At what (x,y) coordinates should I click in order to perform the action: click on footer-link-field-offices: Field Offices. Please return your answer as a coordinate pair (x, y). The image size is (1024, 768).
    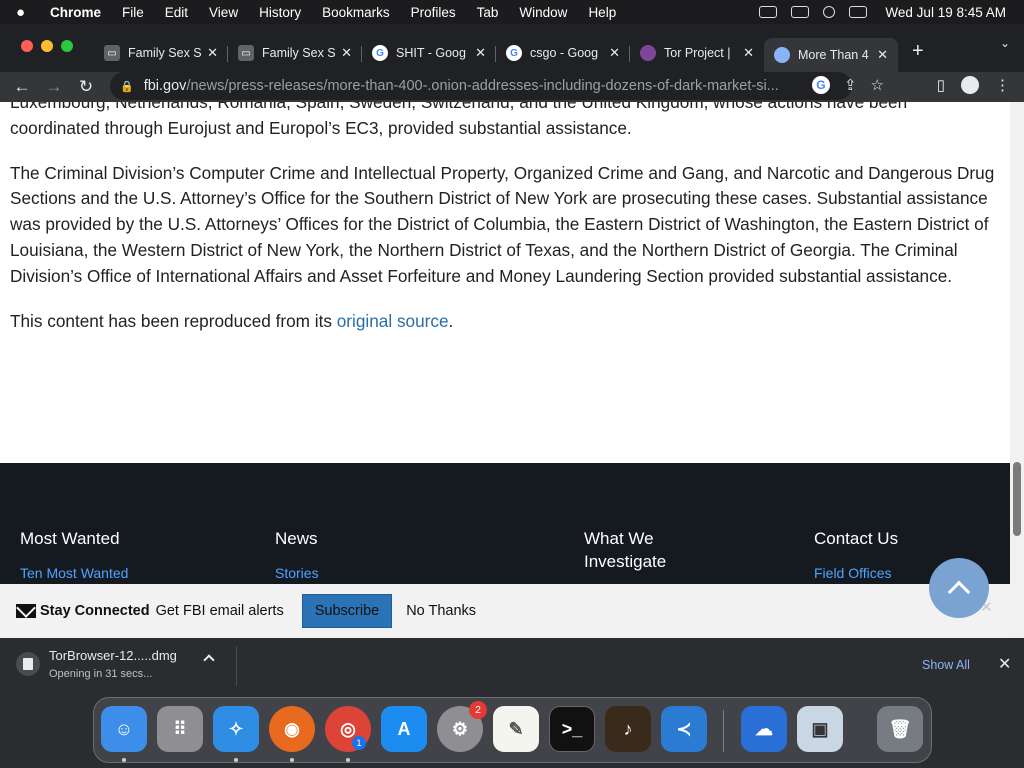
    Looking at the image, I should click on (856, 573).